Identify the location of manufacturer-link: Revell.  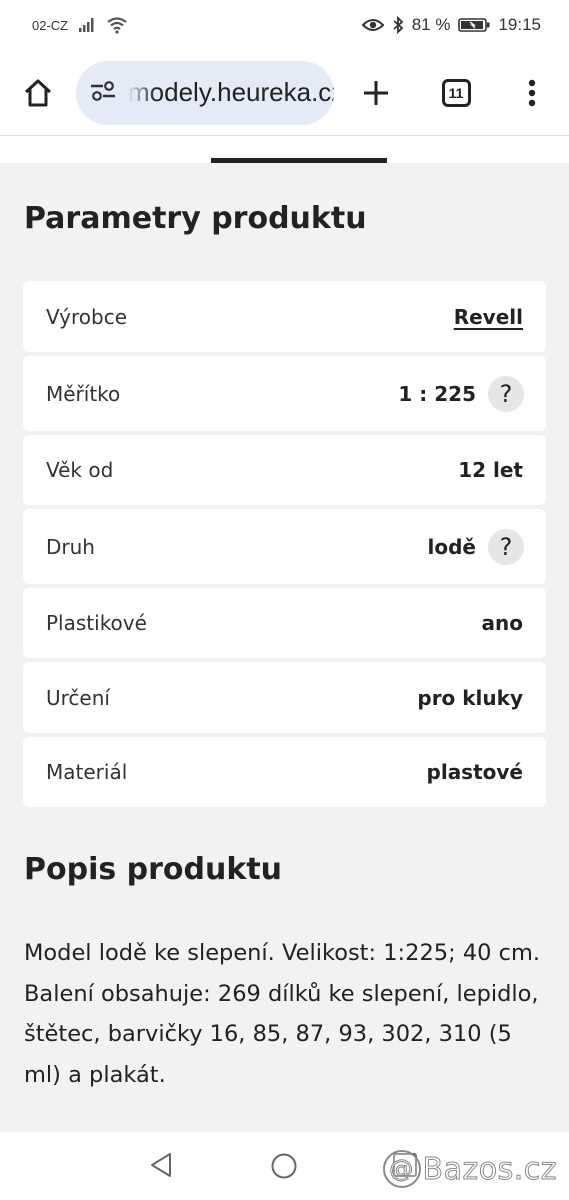
(488, 317).